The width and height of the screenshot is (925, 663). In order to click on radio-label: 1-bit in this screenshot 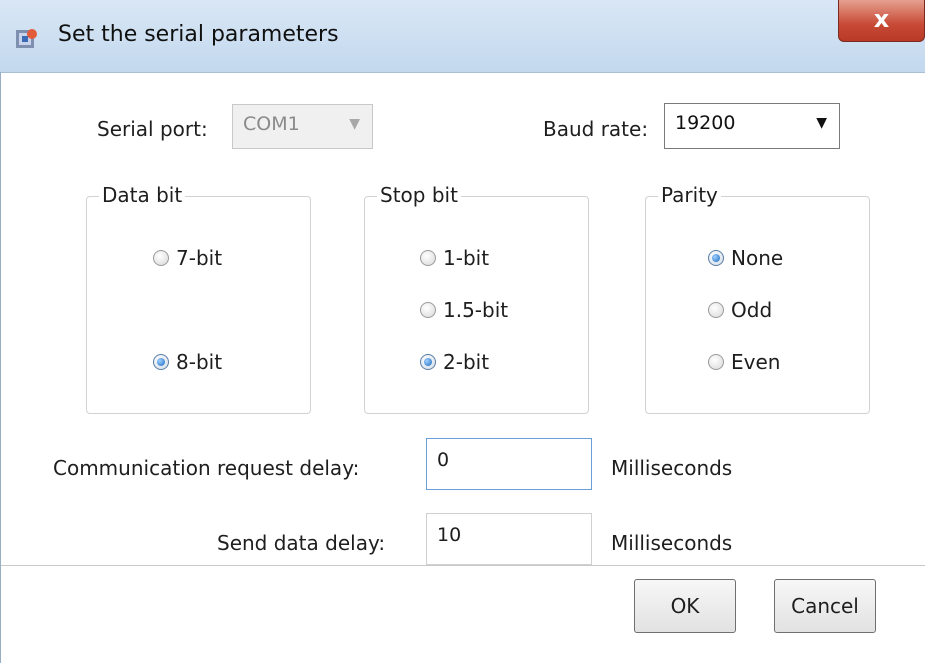, I will do `click(466, 258)`.